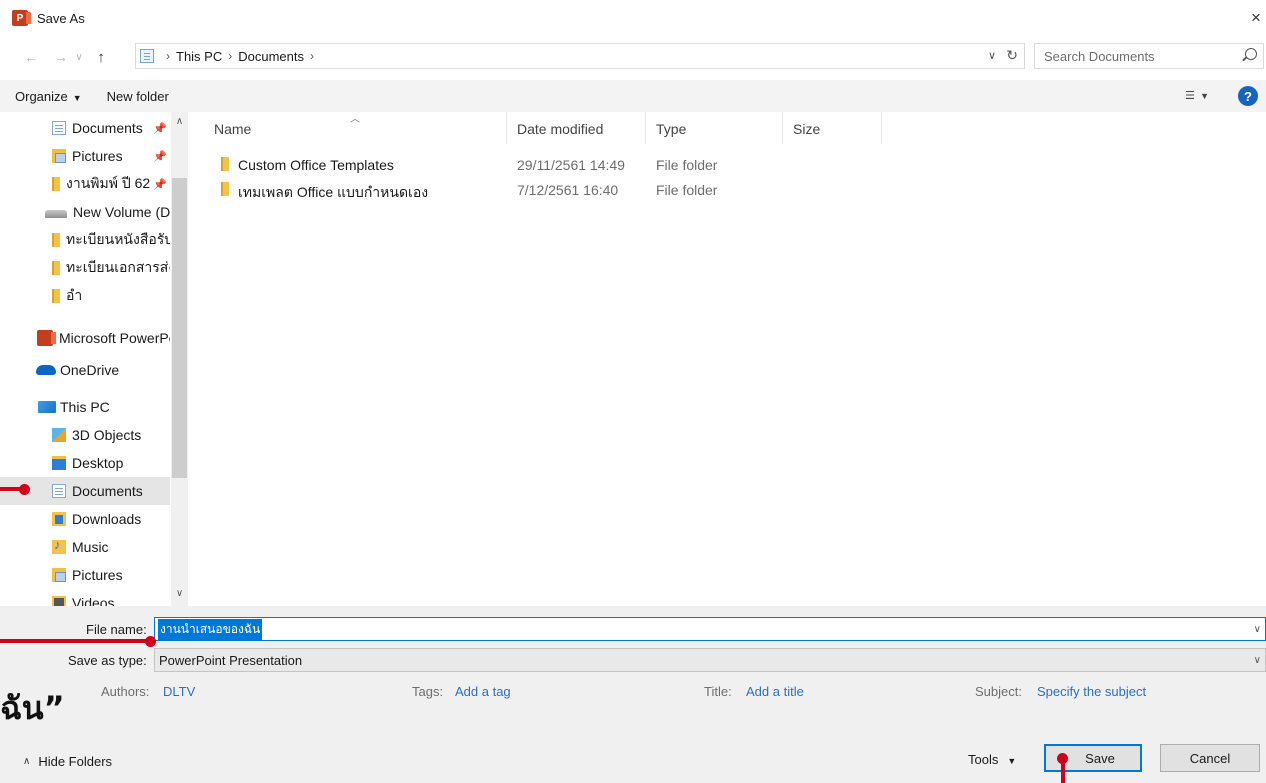  Describe the element at coordinates (580, 56) in the screenshot. I see `address-bar: › This PC › Documents › ∨ ↻` at that location.